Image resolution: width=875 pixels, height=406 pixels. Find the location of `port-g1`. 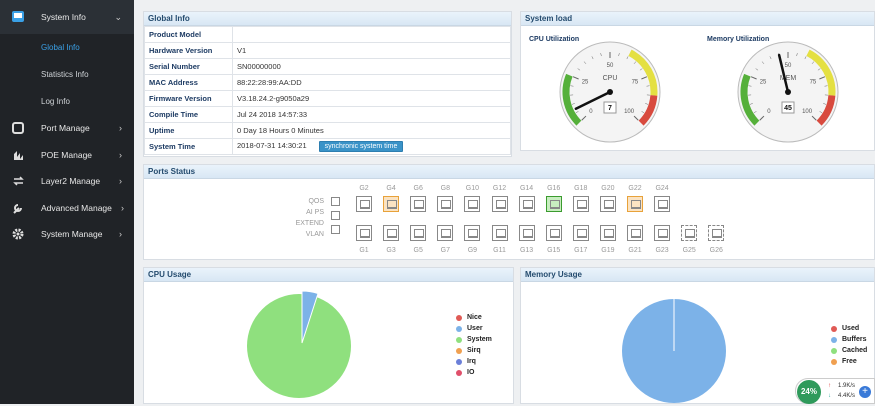

port-g1 is located at coordinates (364, 233).